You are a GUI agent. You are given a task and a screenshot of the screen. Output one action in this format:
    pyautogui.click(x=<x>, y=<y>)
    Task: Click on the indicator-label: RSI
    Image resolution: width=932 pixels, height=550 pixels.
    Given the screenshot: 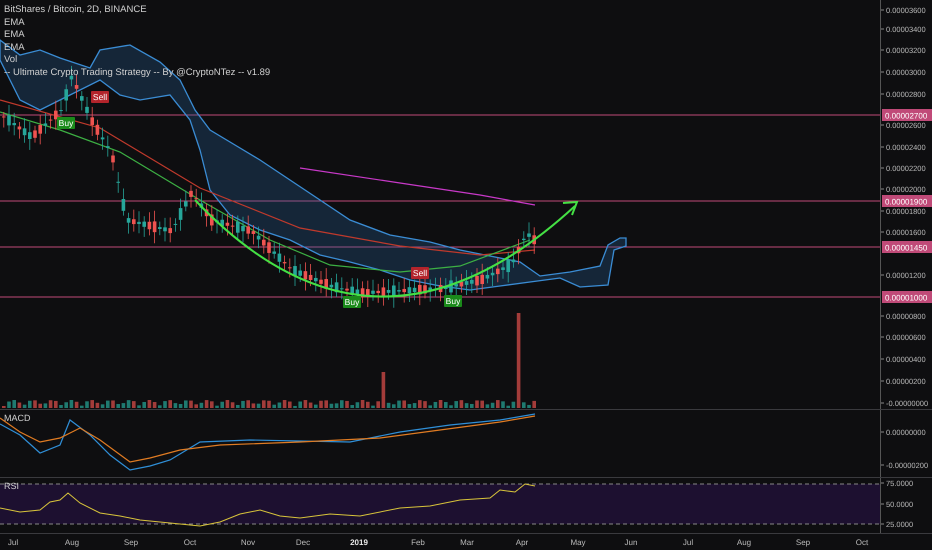 What is the action you would take?
    pyautogui.click(x=12, y=486)
    